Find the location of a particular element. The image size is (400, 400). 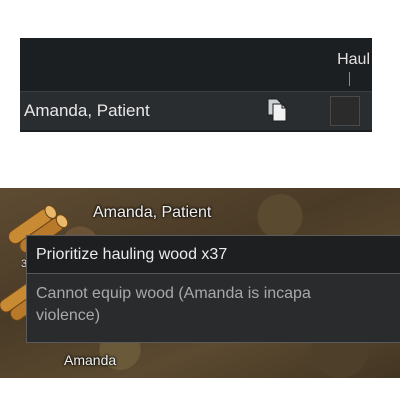

pawn-map-label-bottom: Amanda is located at coordinates (90, 360).